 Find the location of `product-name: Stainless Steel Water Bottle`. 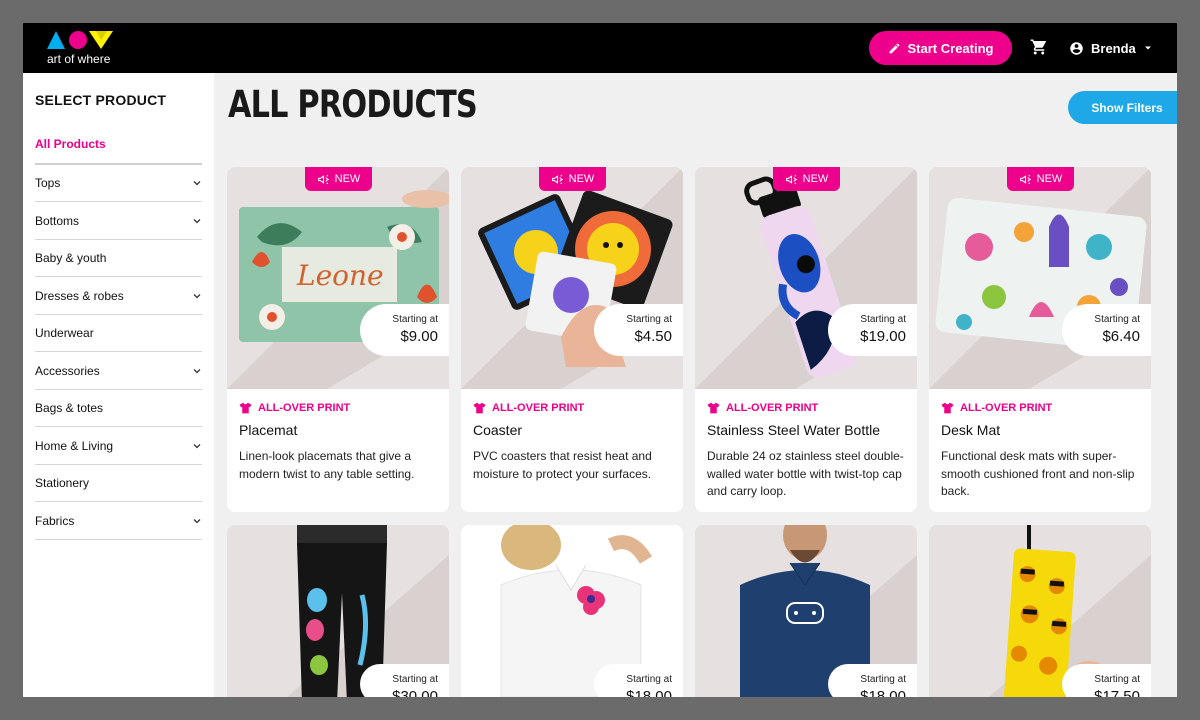

product-name: Stainless Steel Water Bottle is located at coordinates (793, 430).